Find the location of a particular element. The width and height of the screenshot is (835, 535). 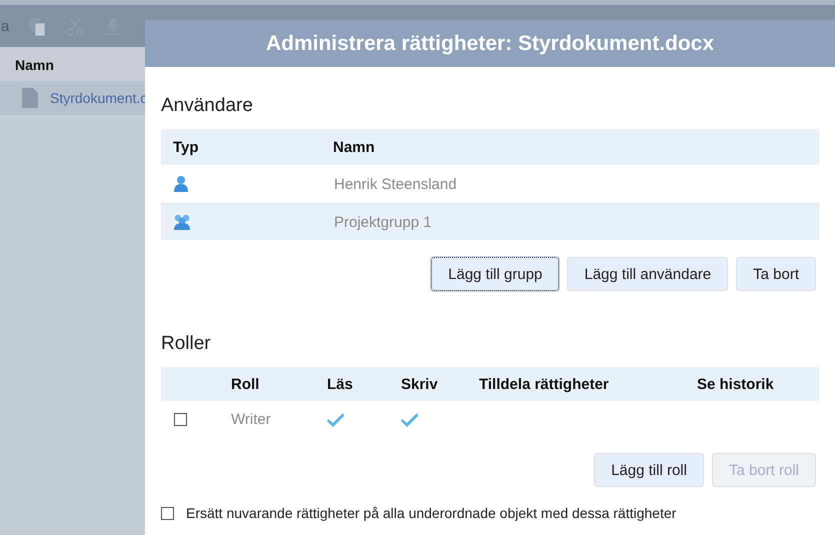

dialog-button: Ta bort is located at coordinates (776, 274).